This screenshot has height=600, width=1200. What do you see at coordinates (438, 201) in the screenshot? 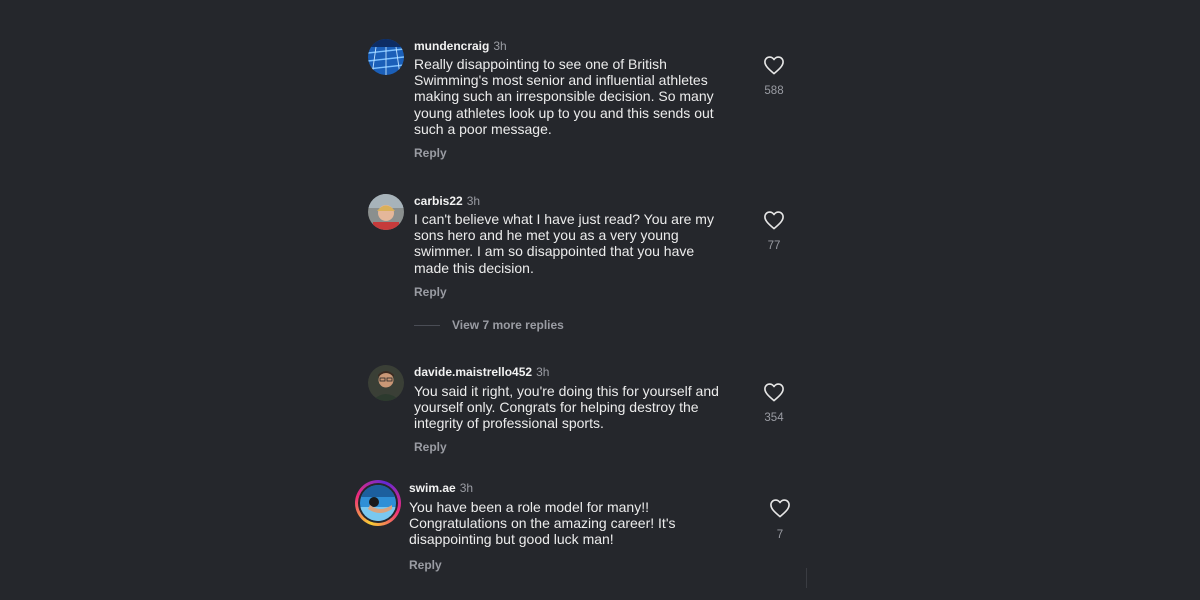
I see `username-link: carbis22` at bounding box center [438, 201].